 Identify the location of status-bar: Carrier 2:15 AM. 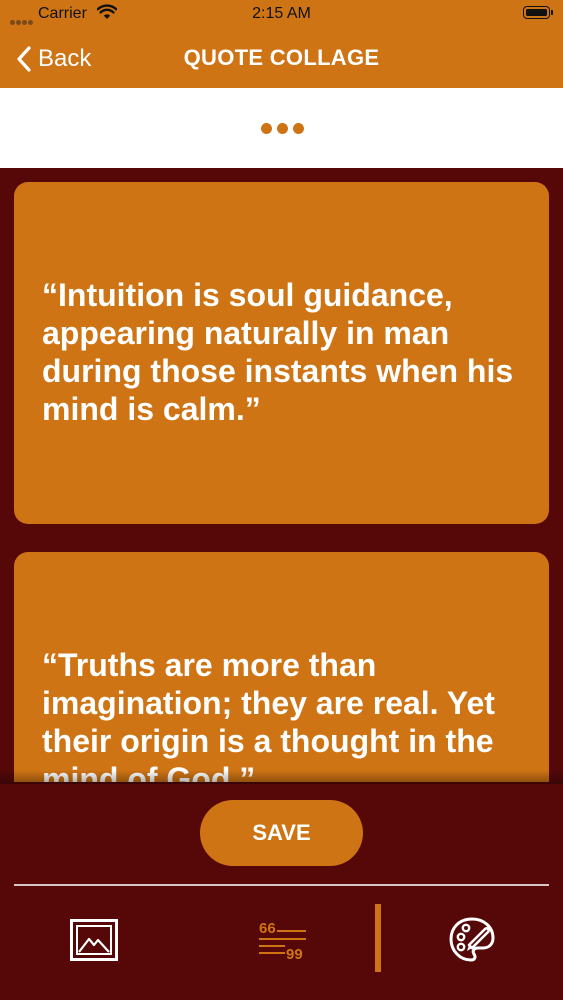
(281, 15).